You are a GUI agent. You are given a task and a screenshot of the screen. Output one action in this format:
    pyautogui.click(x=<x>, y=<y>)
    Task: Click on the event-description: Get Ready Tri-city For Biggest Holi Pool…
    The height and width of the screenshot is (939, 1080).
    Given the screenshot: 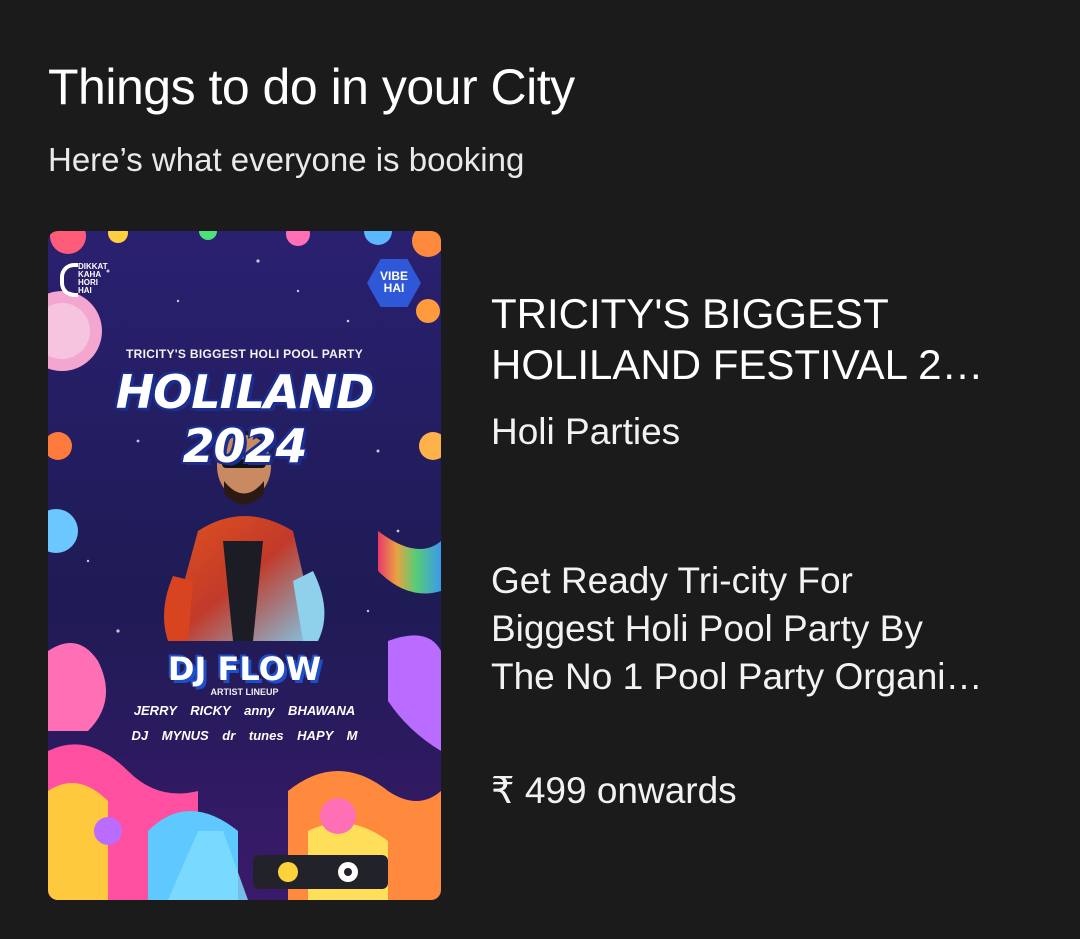 What is the action you would take?
    pyautogui.click(x=771, y=629)
    